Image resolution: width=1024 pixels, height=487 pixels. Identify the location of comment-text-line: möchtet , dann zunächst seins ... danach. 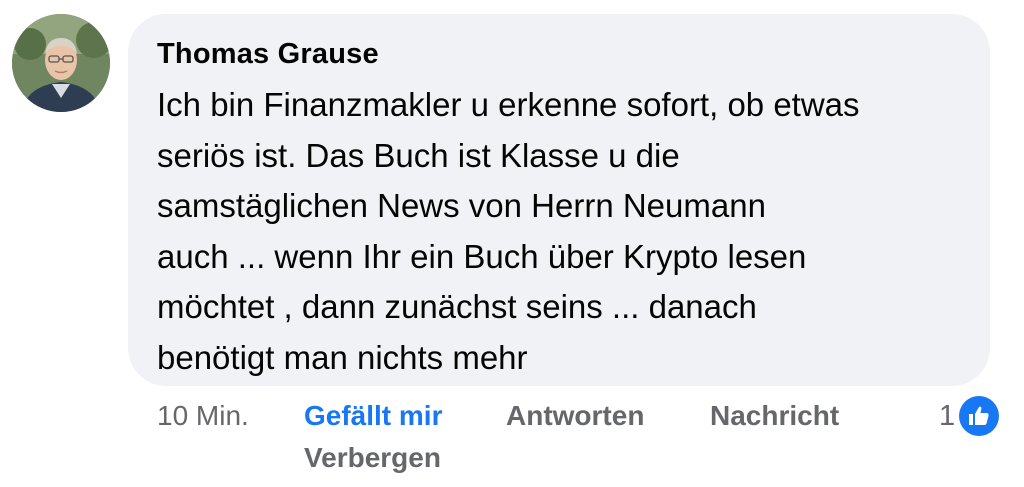
(457, 306).